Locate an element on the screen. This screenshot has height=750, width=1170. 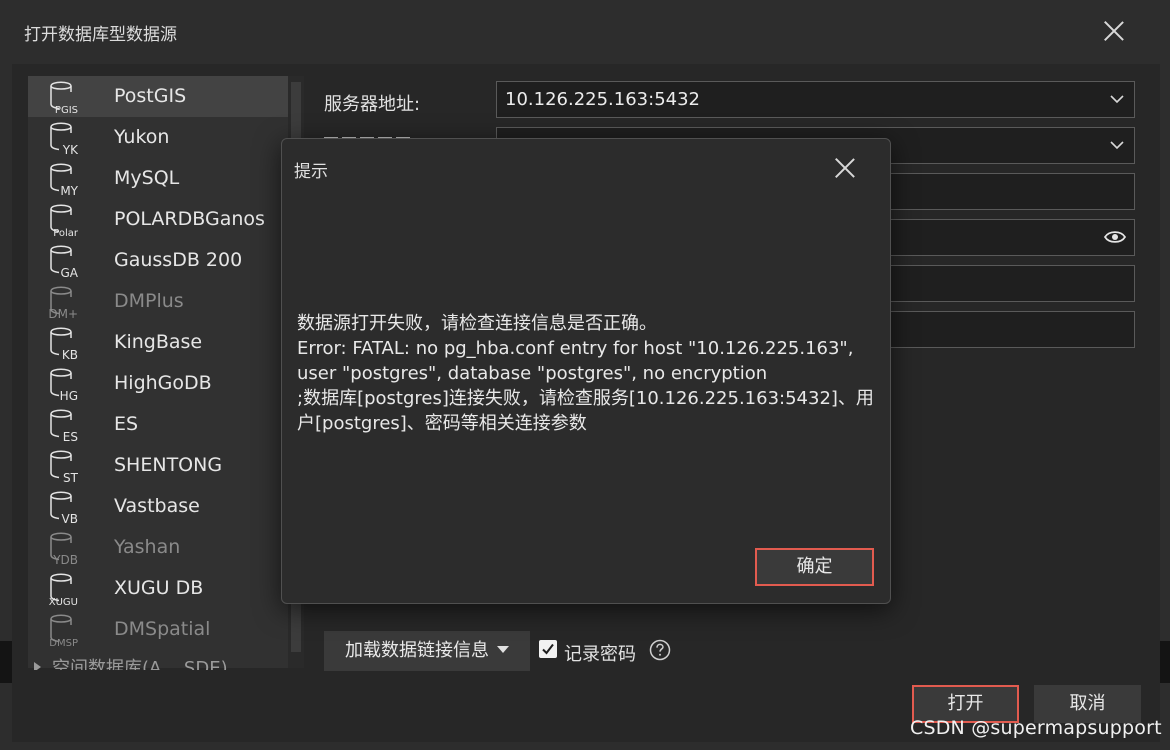
database-icon-code: MY is located at coordinates (69, 190).